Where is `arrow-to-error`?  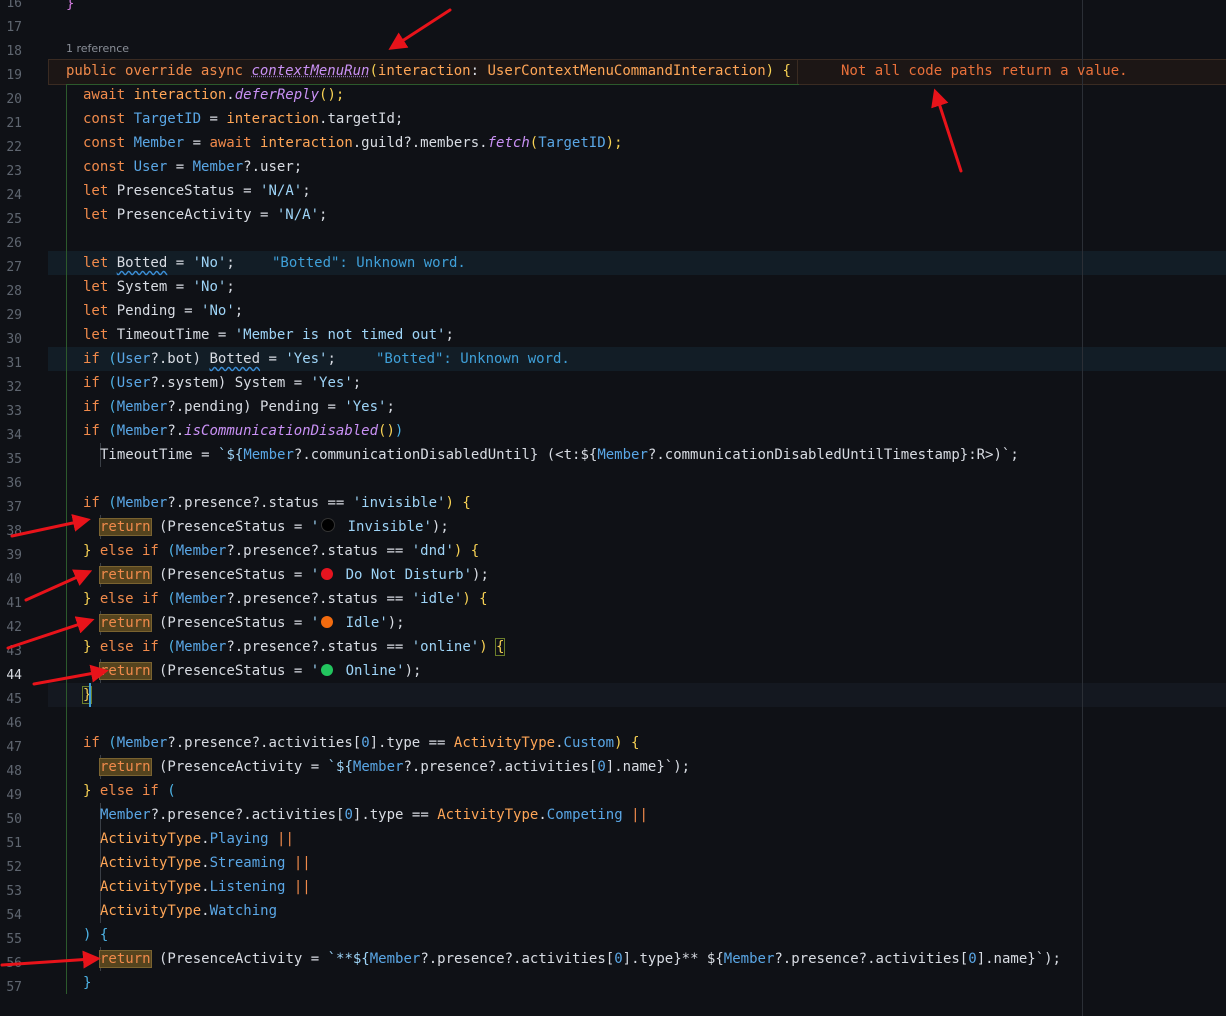 arrow-to-error is located at coordinates (947, 130).